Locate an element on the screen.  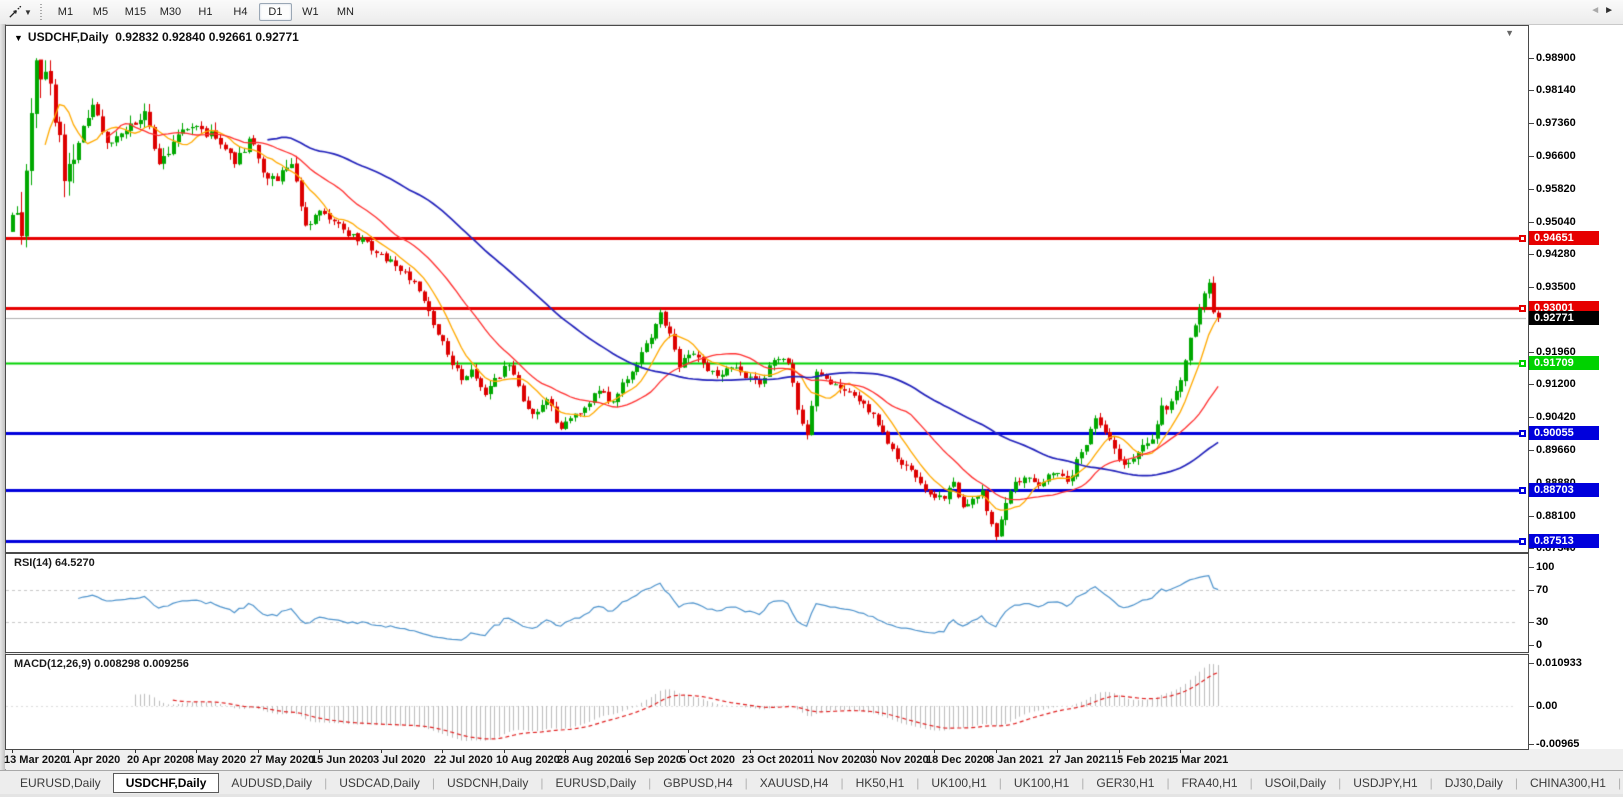
chart-tab-china300-h1: CHINA300,H1 is located at coordinates (1568, 783).